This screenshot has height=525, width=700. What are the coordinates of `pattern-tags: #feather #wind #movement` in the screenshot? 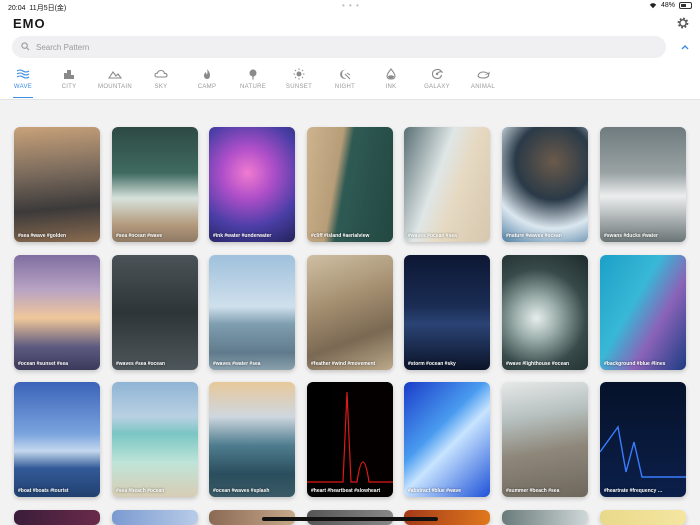 It's located at (343, 364).